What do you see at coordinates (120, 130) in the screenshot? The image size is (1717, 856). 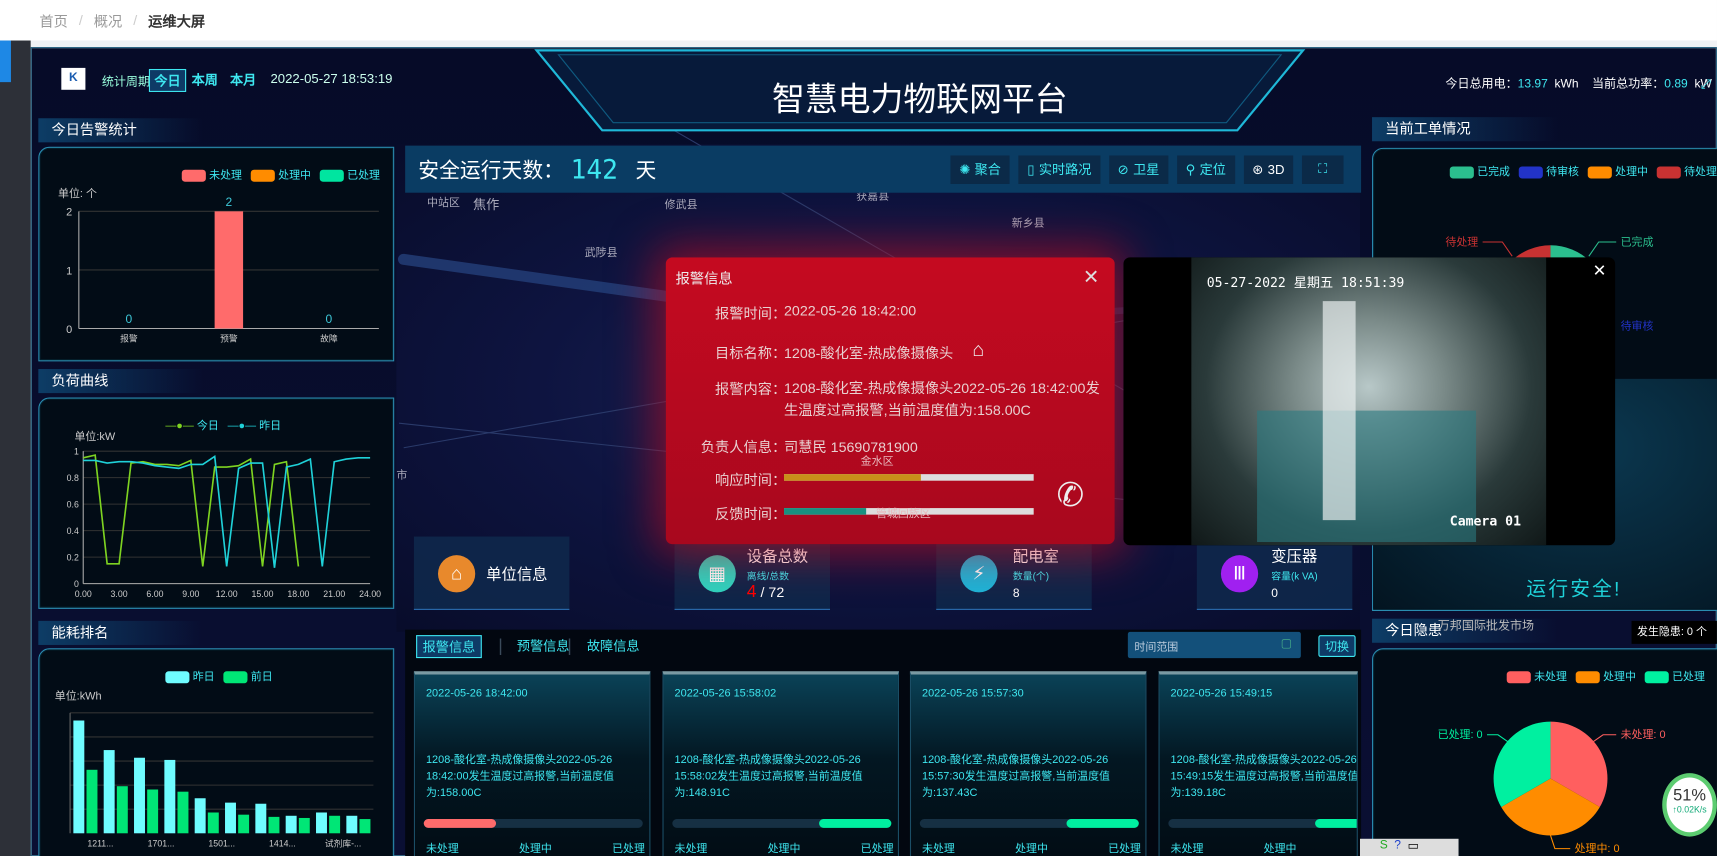 I see `alarm-stats-title: 今日告警统计` at bounding box center [120, 130].